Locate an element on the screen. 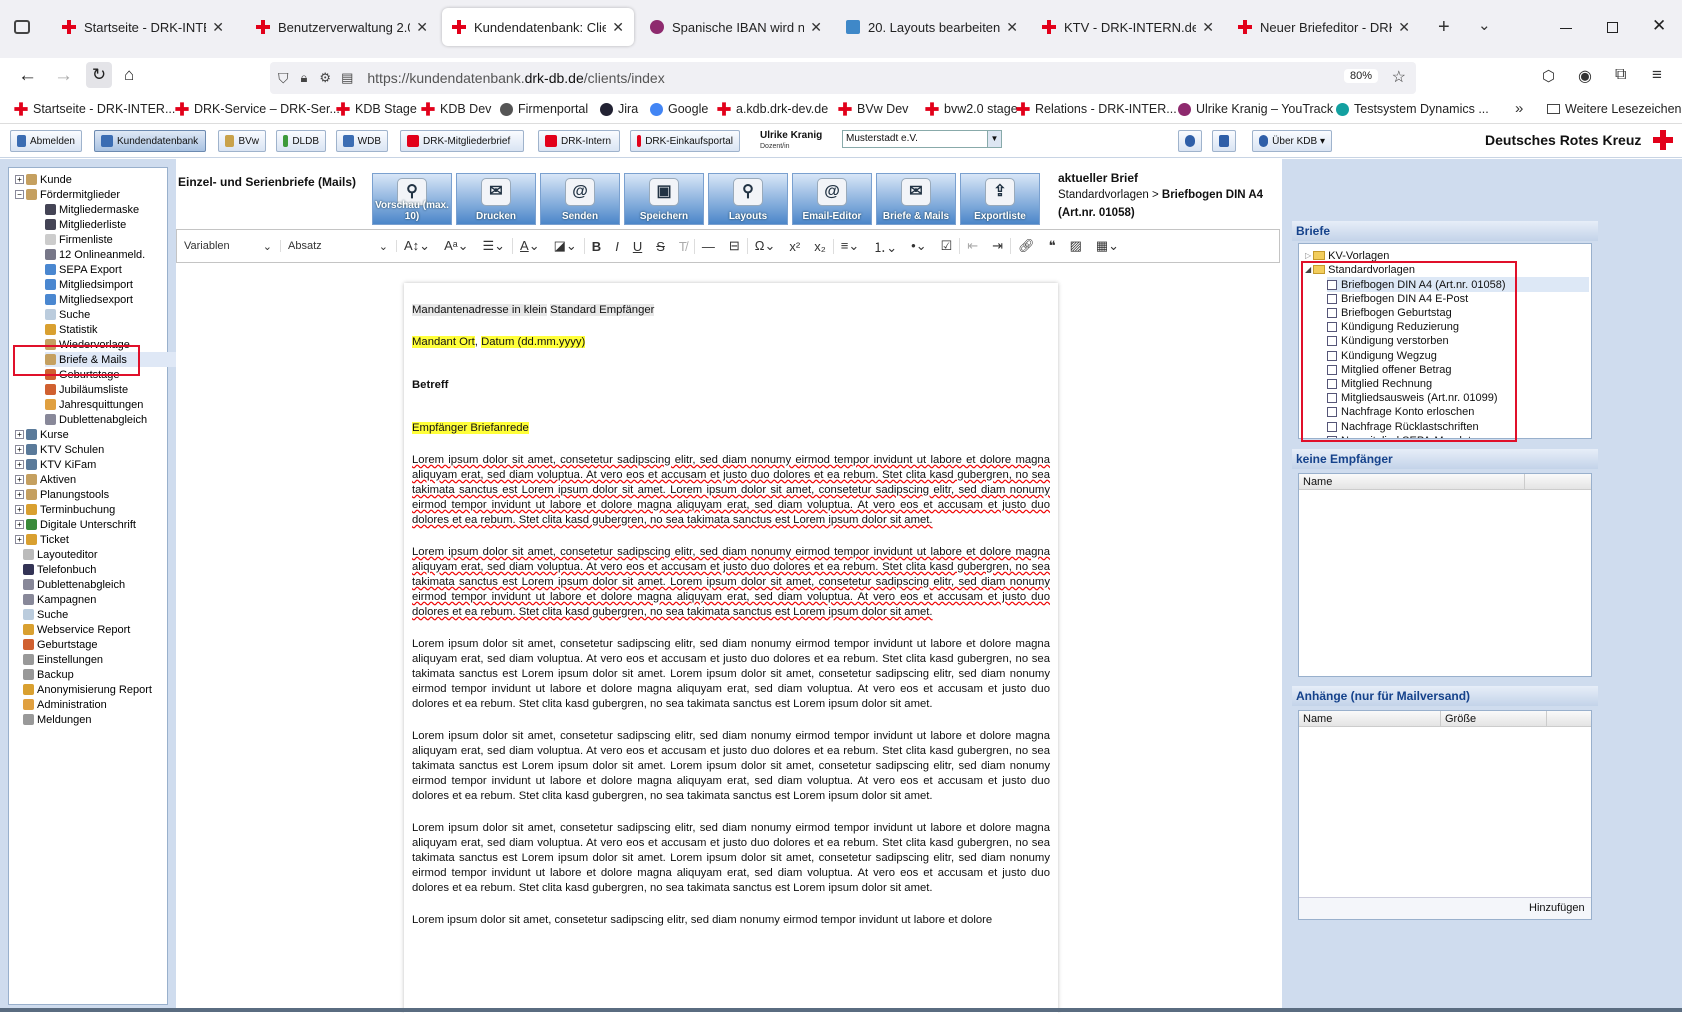 This screenshot has width=1682, height=1013. tree-item: Meldungen is located at coordinates (57, 719).